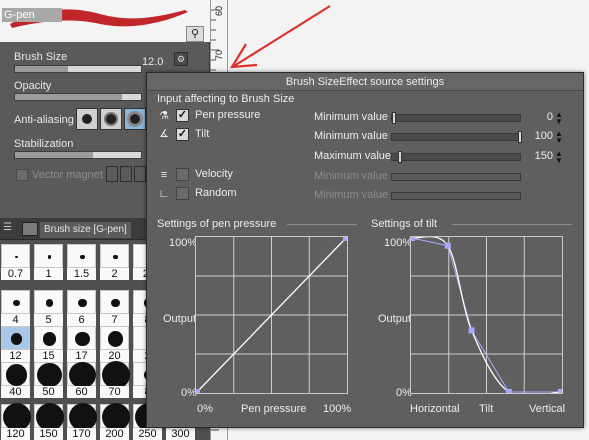 This screenshot has width=589, height=440. Describe the element at coordinates (15, 356) in the screenshot. I see `size-cell-label: 12` at that location.